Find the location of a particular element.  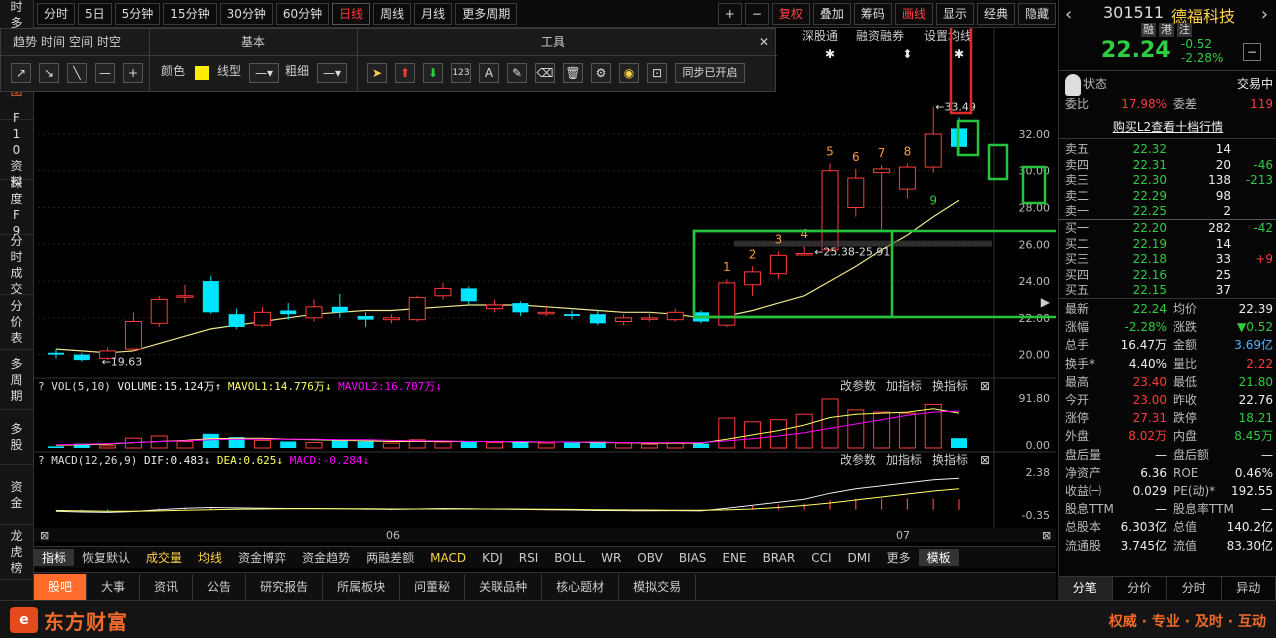

indicator-tab-9: RSI is located at coordinates (529, 558).